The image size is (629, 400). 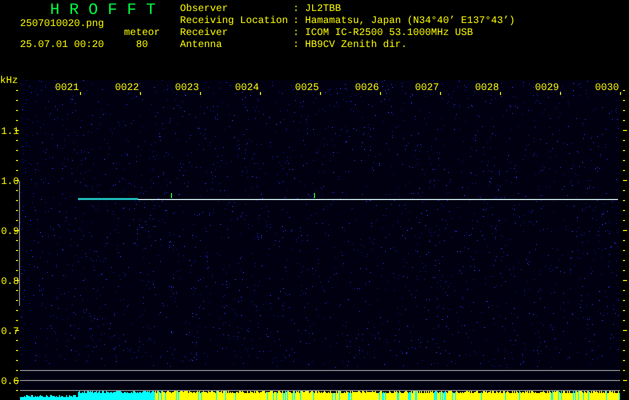 I want to click on info-value: HB9CV Zenith dir., so click(x=356, y=46).